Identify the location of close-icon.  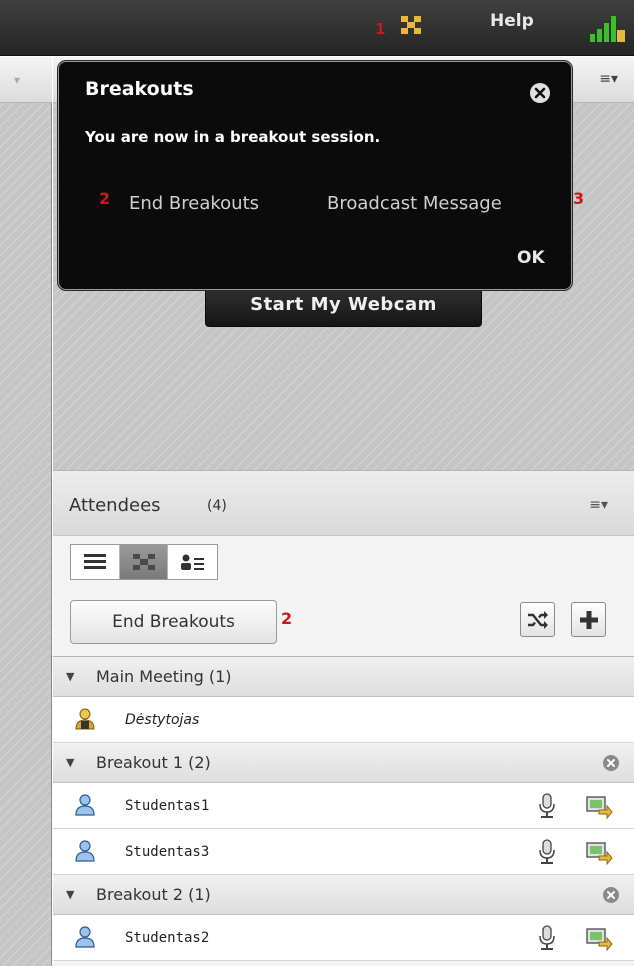
(540, 93).